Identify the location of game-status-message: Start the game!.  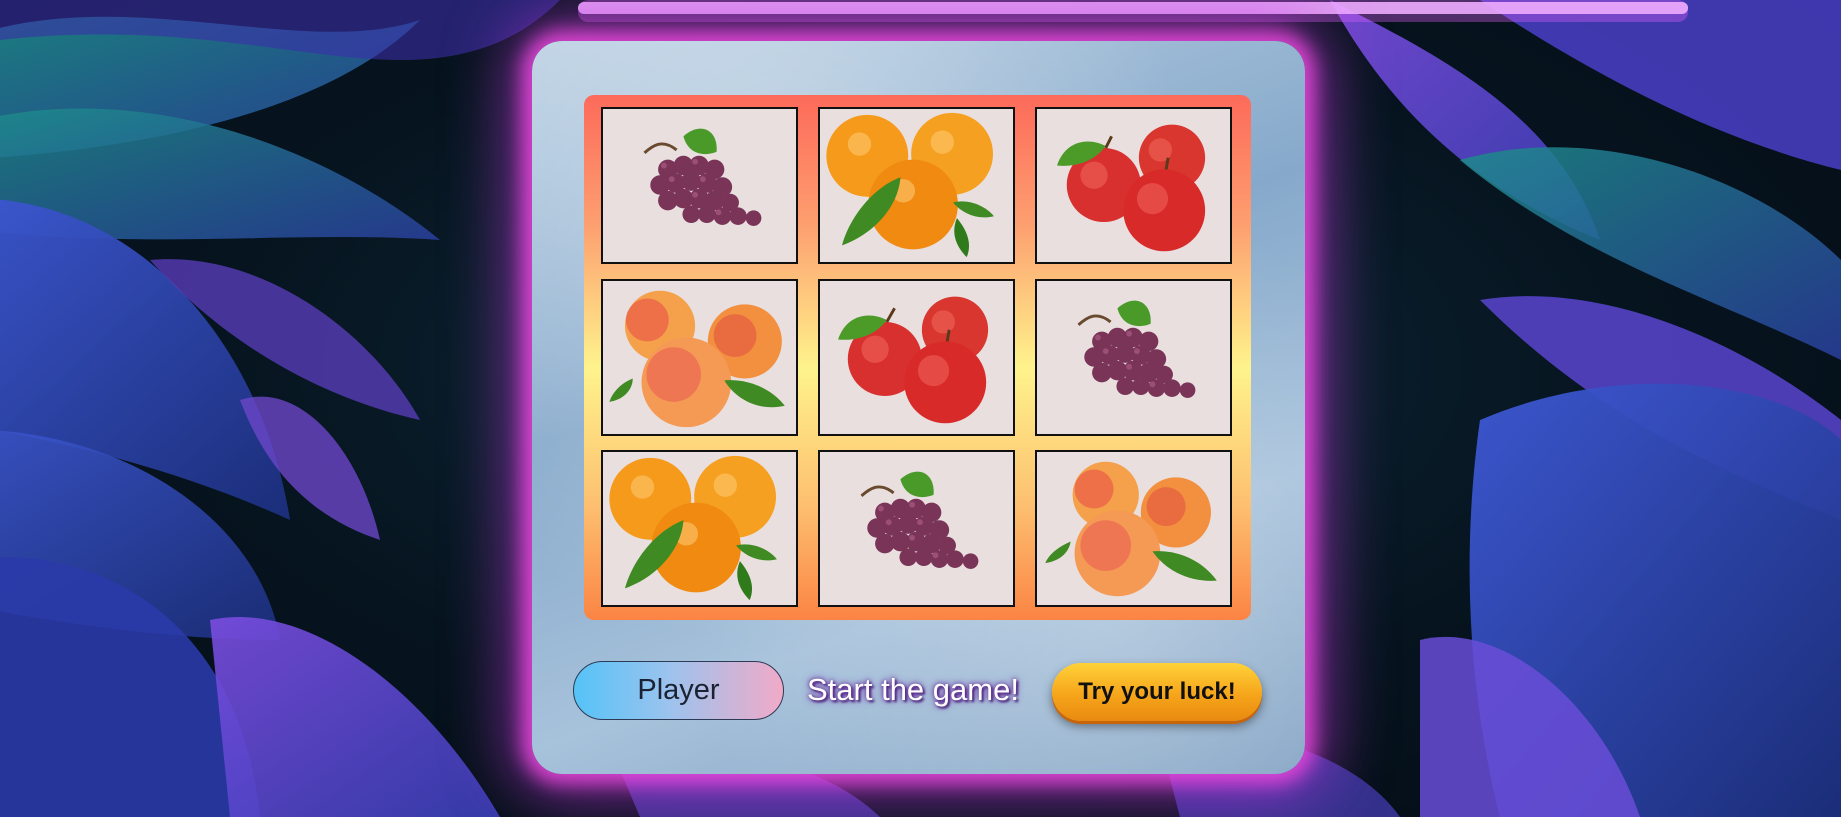
(913, 689).